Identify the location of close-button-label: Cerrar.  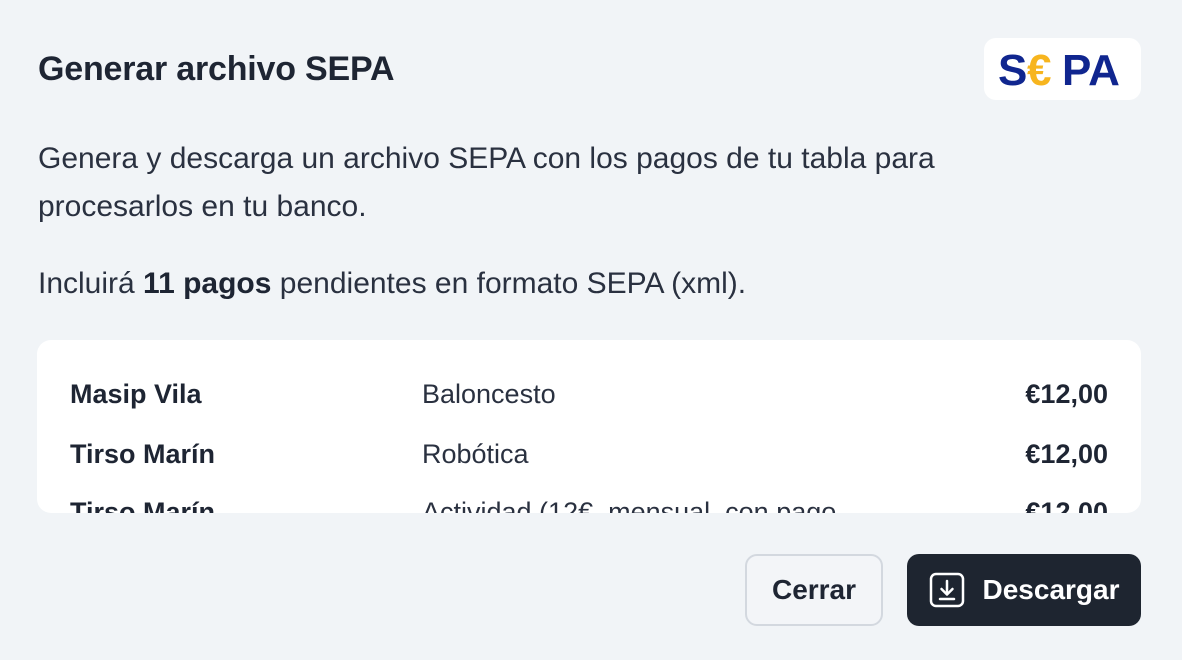
(814, 589).